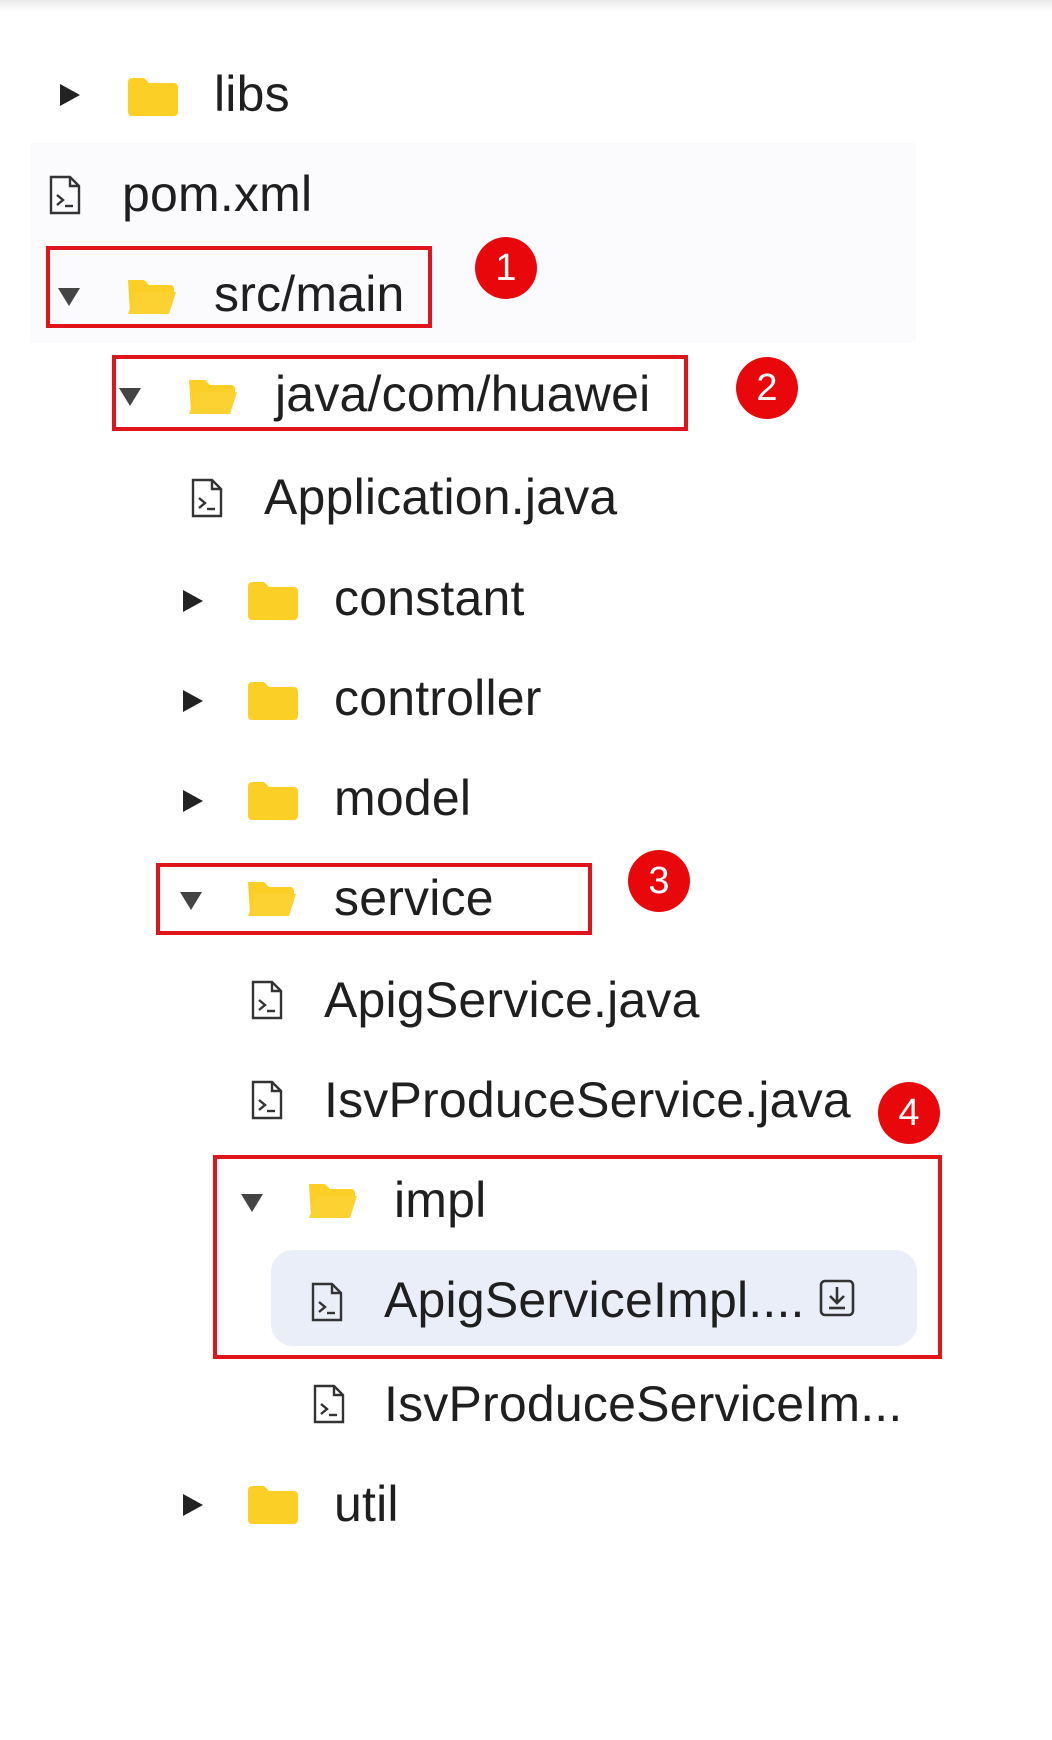 Image resolution: width=1052 pixels, height=1740 pixels. Describe the element at coordinates (909, 1113) in the screenshot. I see `annotation-badge-4: 4` at that location.